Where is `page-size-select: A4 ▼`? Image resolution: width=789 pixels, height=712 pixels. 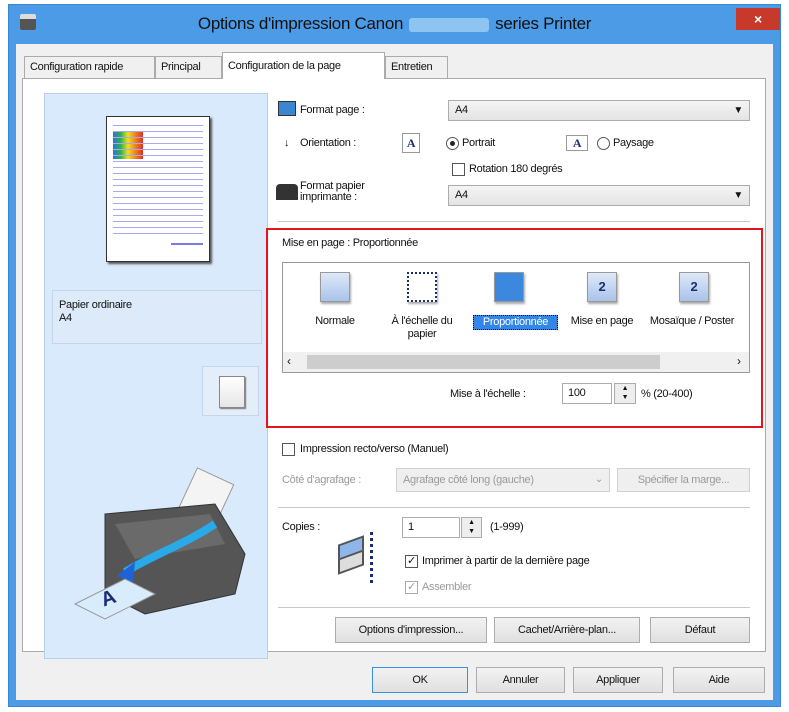
page-size-select: A4 ▼ is located at coordinates (599, 110).